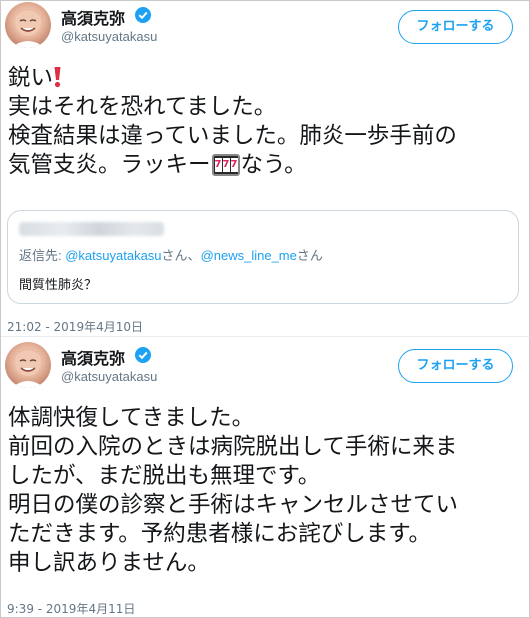  I want to click on quoted-text: 間質性肺炎？, so click(58, 285).